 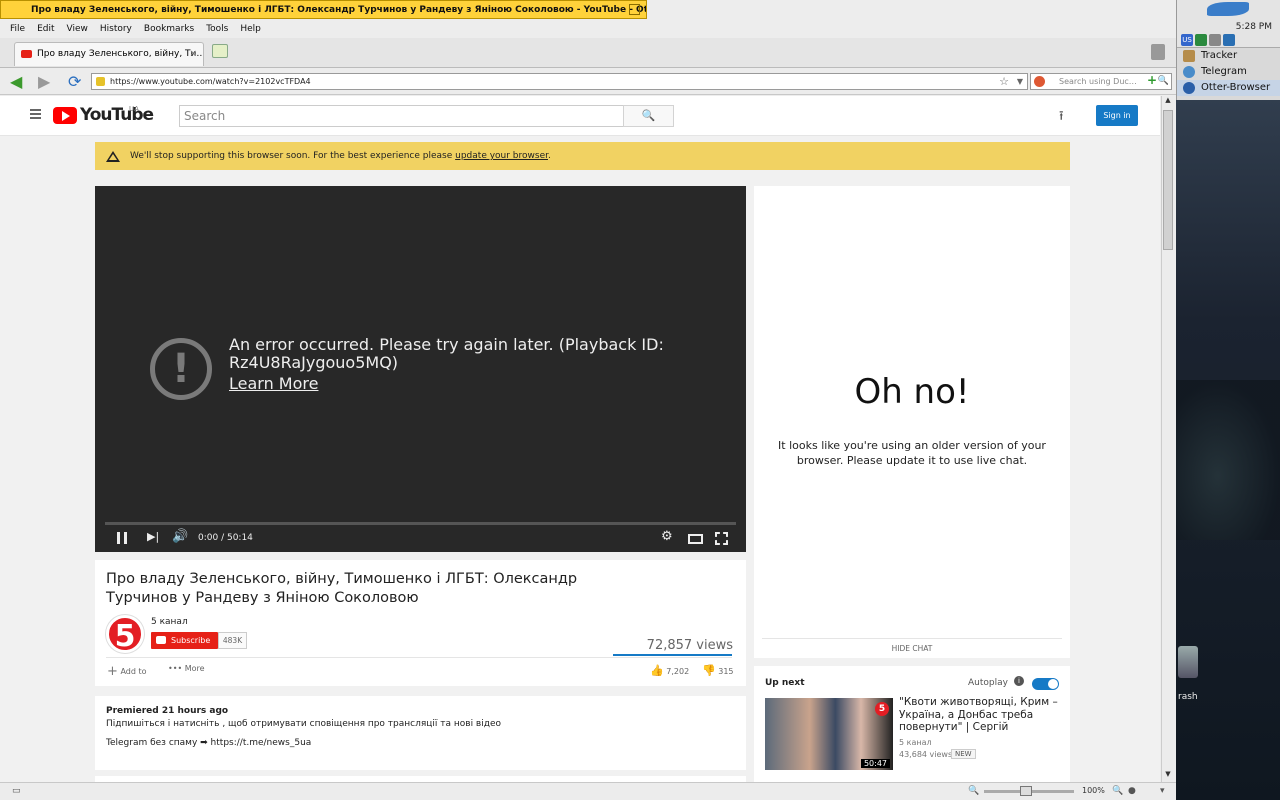 I want to click on more-button: ••• More, so click(x=186, y=668).